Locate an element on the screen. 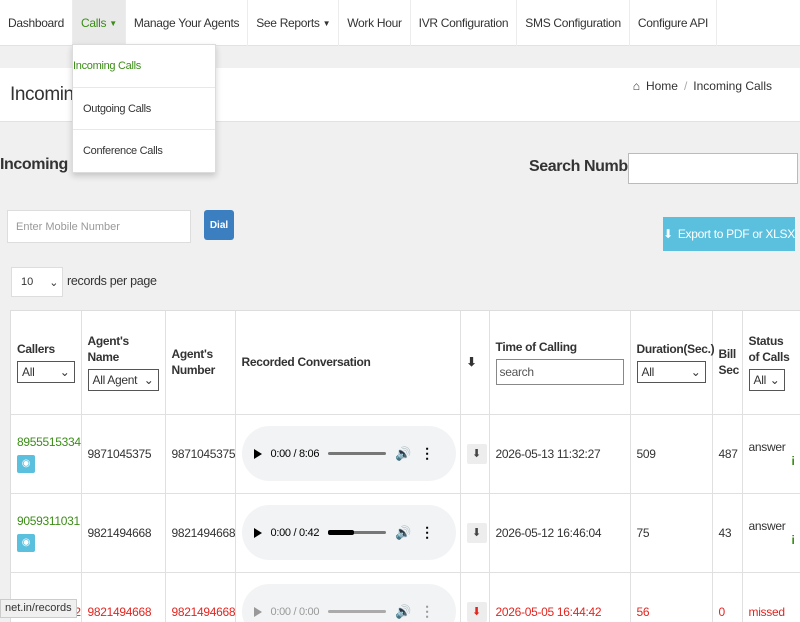 The width and height of the screenshot is (800, 622). th-bill-sec: Bill Sec is located at coordinates (727, 363).